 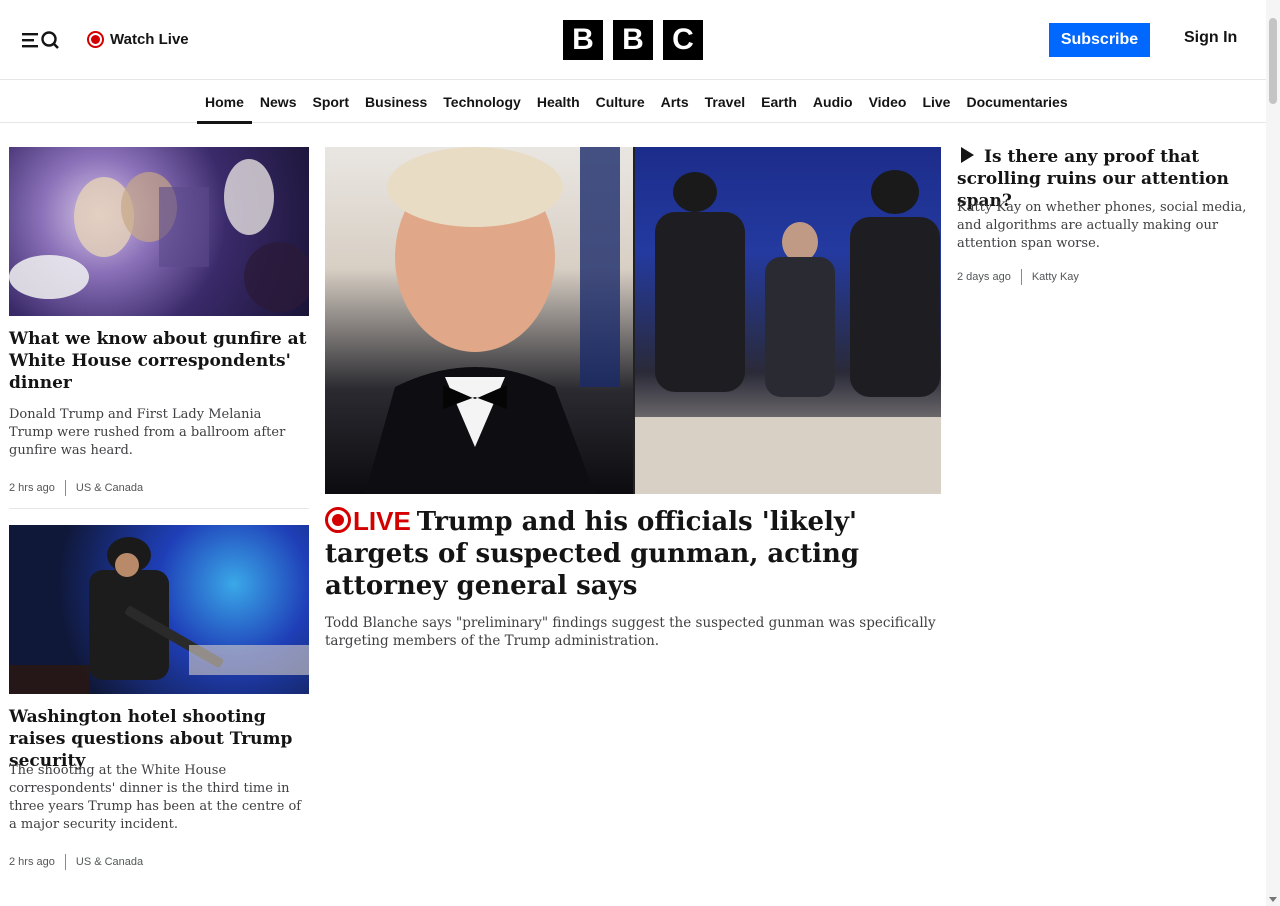 I want to click on story-image-hotel-shooting, so click(x=159, y=609).